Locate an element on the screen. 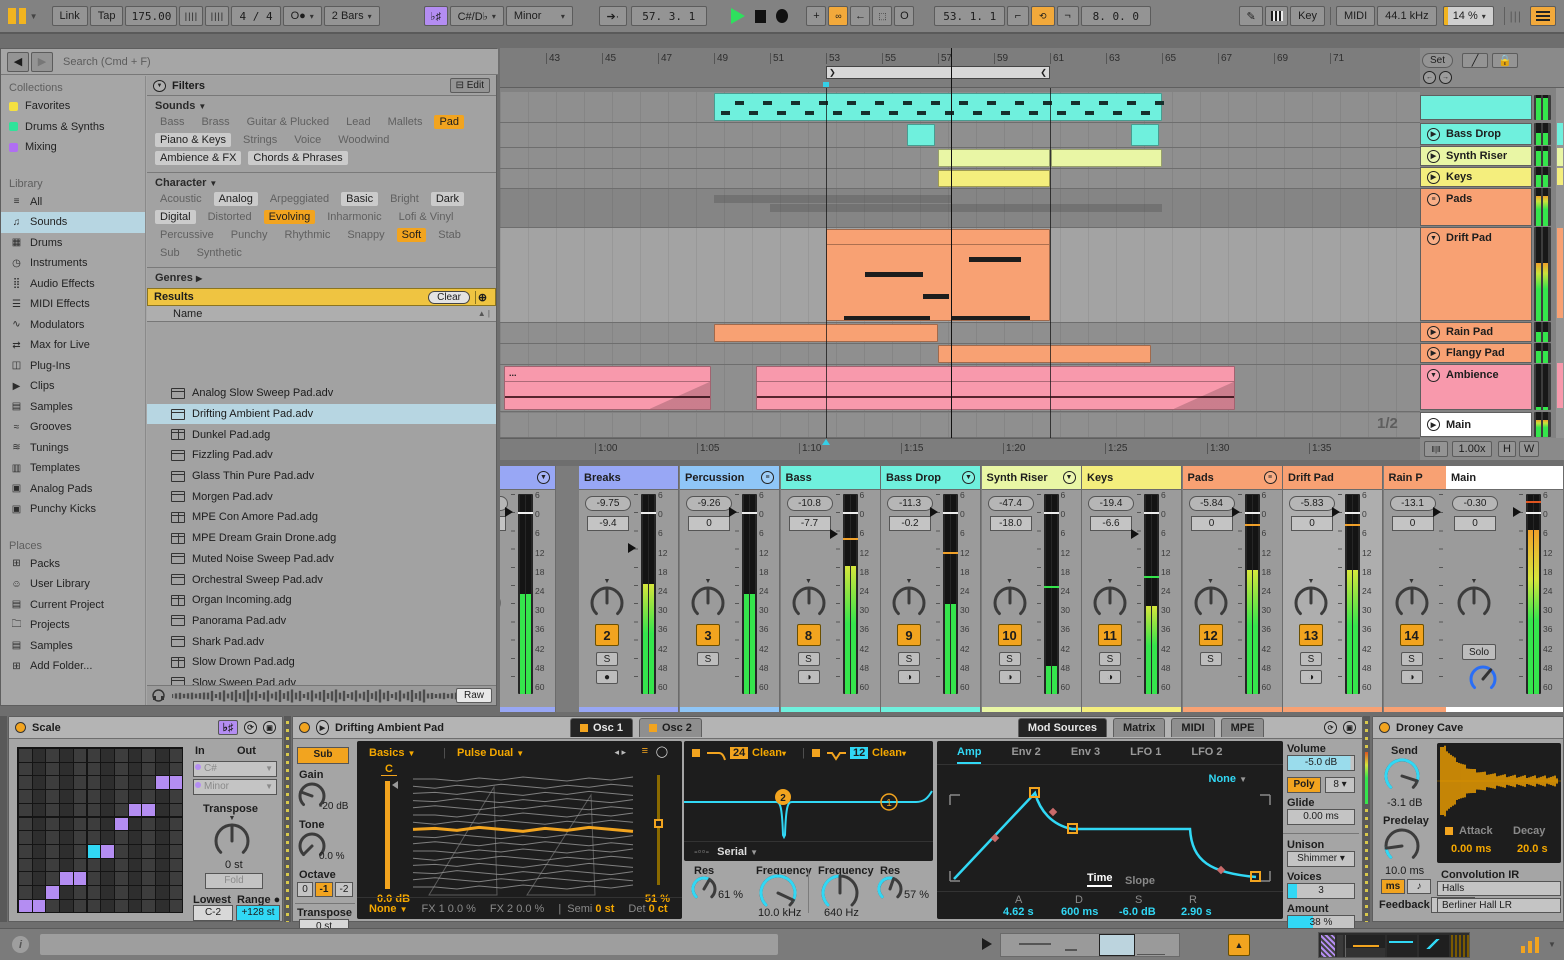 The image size is (1564, 960). sidebar-item-Templates: ▥ Templates is located at coordinates (73, 468).